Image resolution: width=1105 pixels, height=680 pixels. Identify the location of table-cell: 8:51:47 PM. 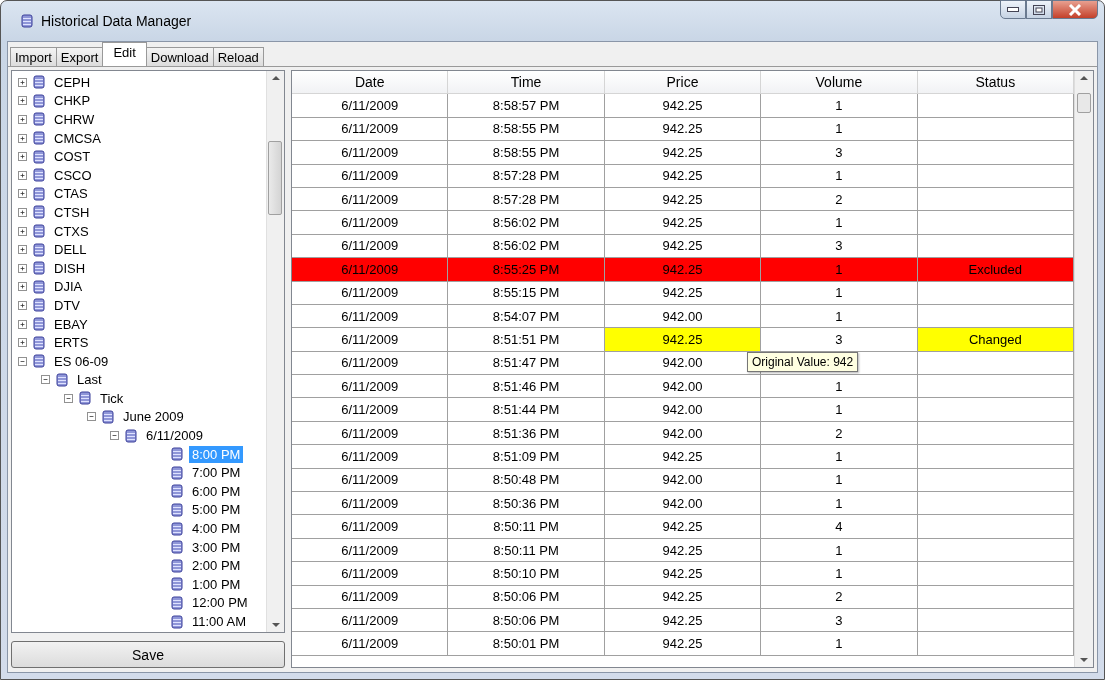
(526, 363).